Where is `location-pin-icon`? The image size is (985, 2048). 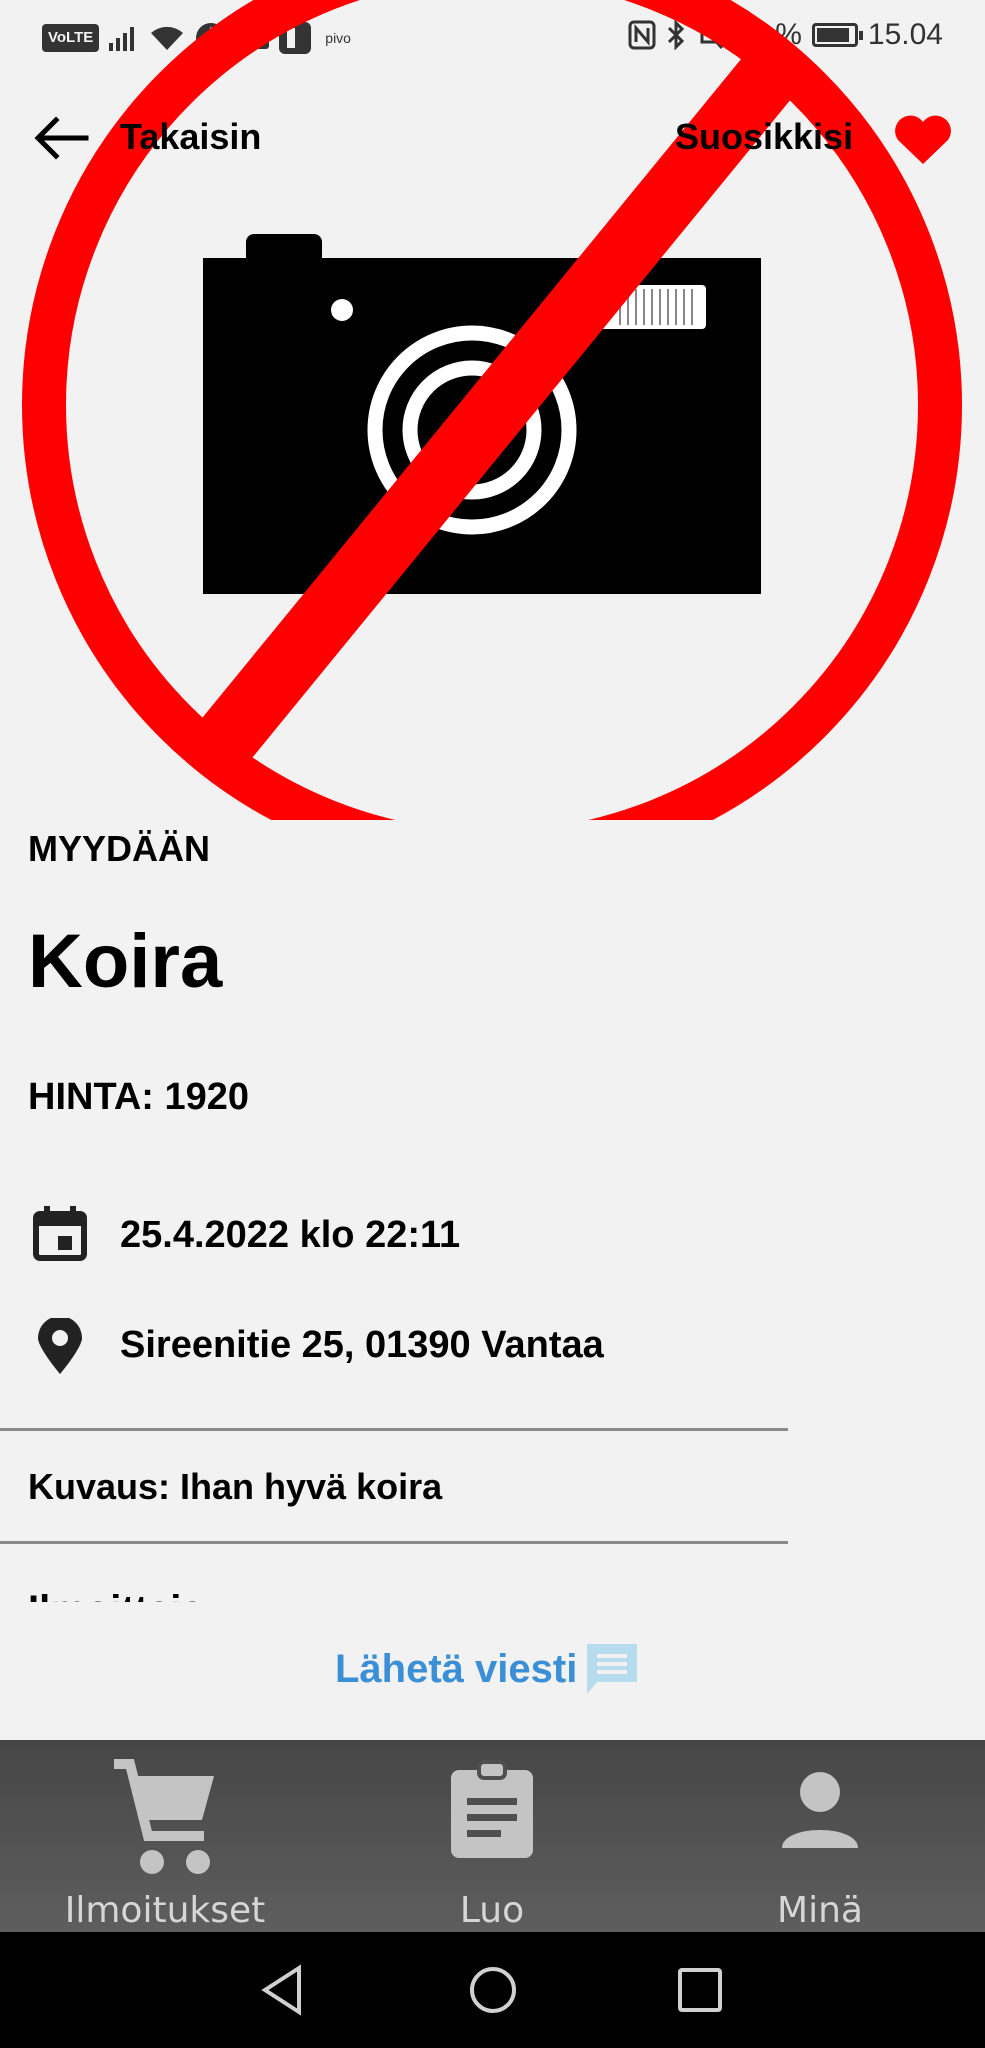 location-pin-icon is located at coordinates (60, 1346).